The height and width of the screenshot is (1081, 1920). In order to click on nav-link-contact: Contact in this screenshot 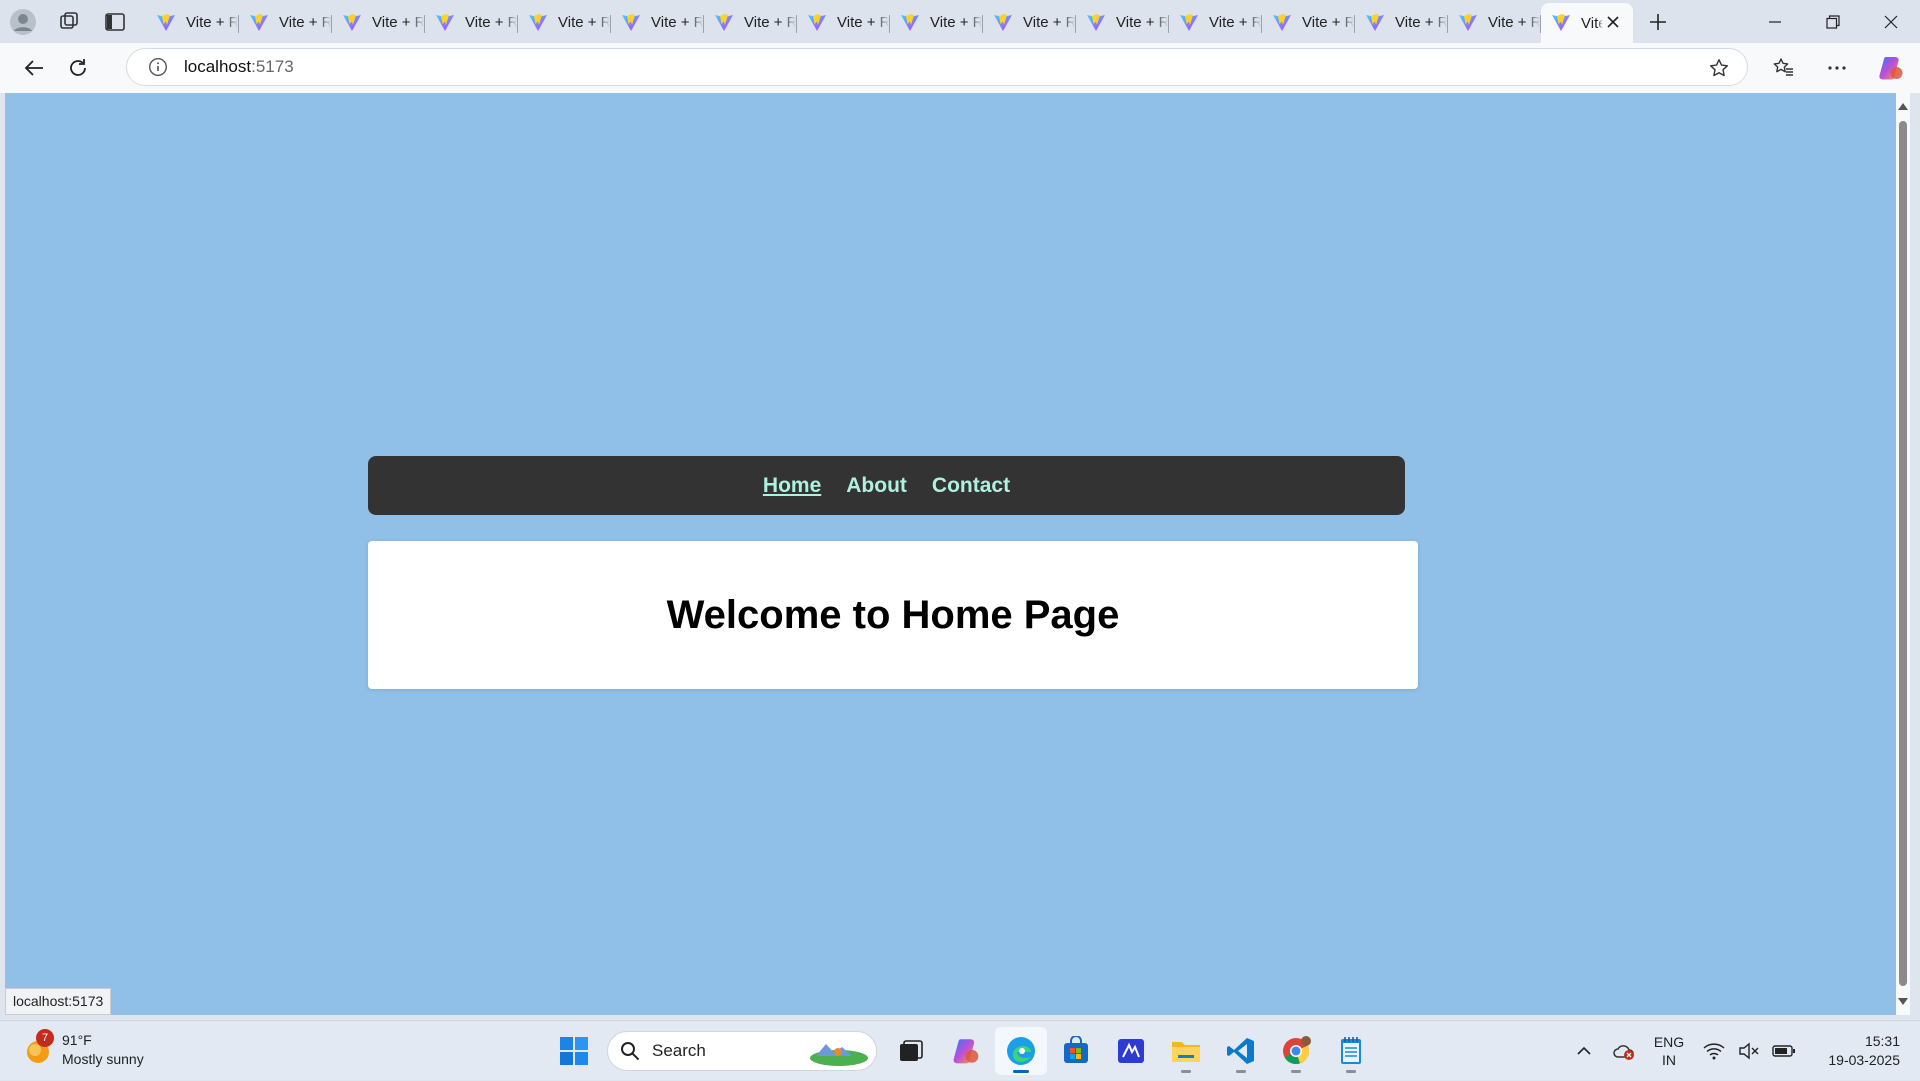, I will do `click(971, 486)`.